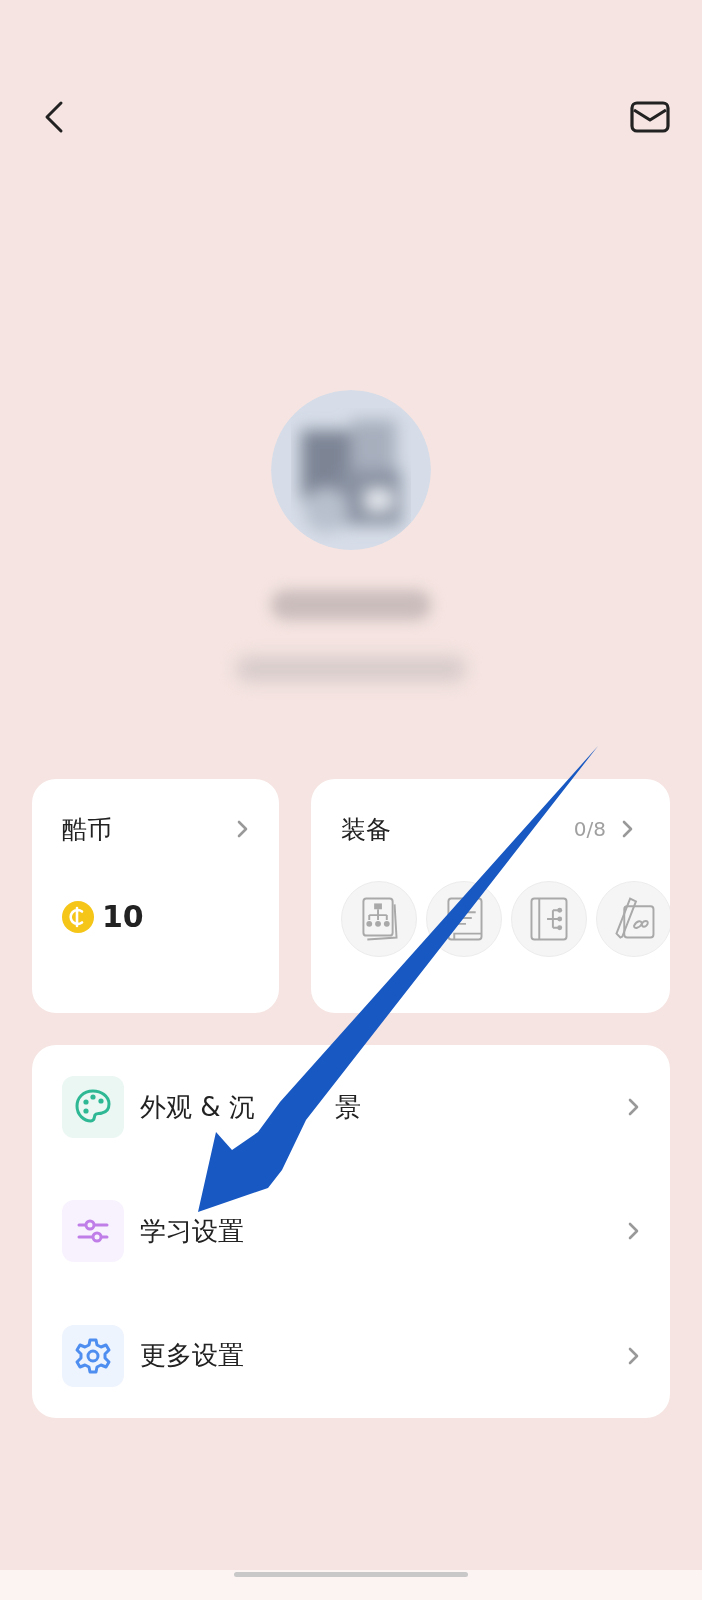 The width and height of the screenshot is (702, 1600). I want to click on mail-icon, so click(650, 117).